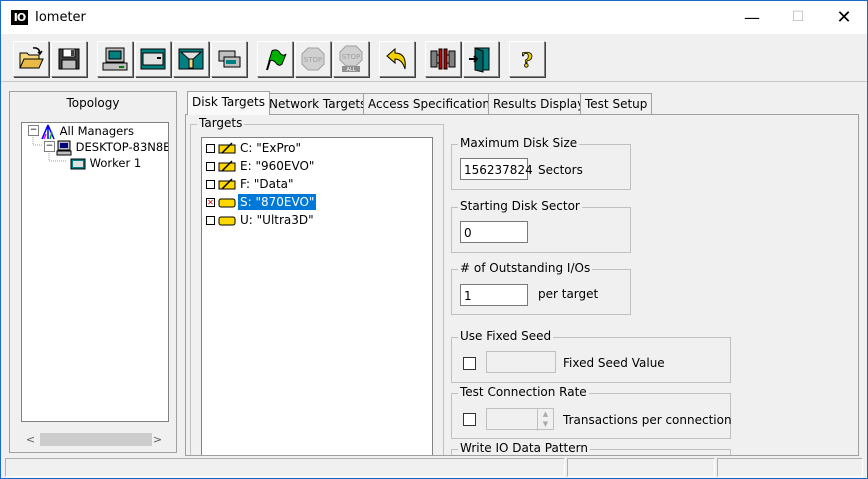 Image resolution: width=868 pixels, height=479 pixels. Describe the element at coordinates (221, 123) in the screenshot. I see `targets-group-label: Targets` at that location.